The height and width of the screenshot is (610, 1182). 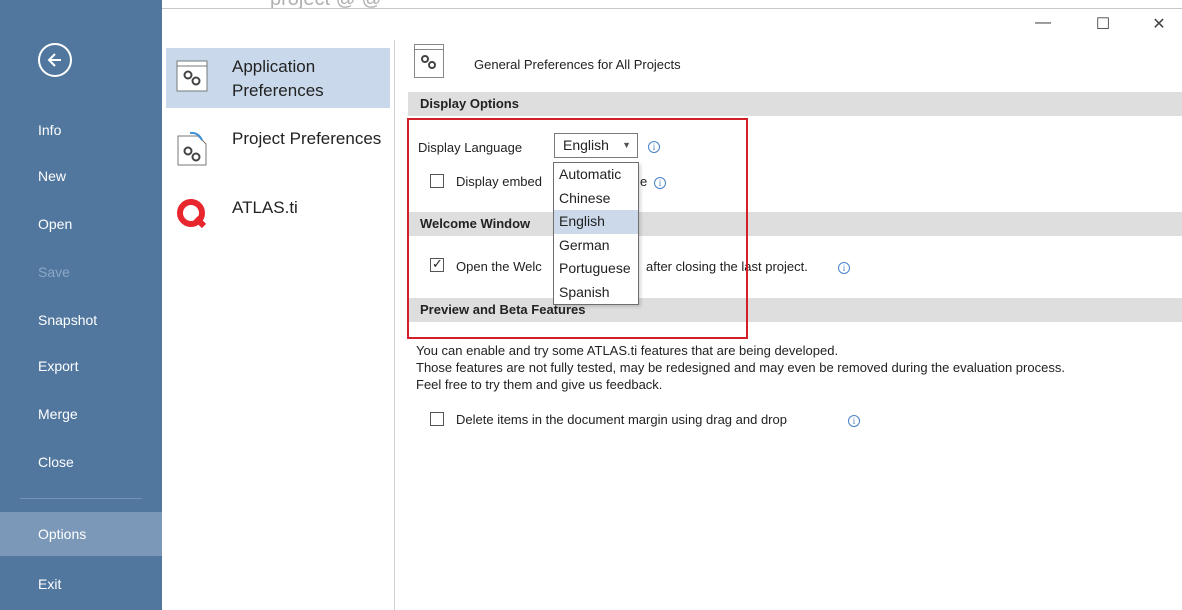 What do you see at coordinates (499, 266) in the screenshot?
I see `open-welcome-label: Open the Welc` at bounding box center [499, 266].